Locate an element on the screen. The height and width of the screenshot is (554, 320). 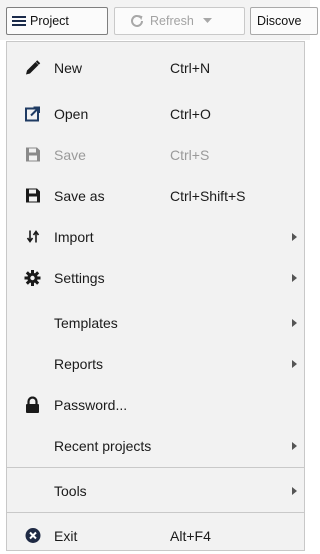
menu-item-reports: Reports is located at coordinates (155, 363).